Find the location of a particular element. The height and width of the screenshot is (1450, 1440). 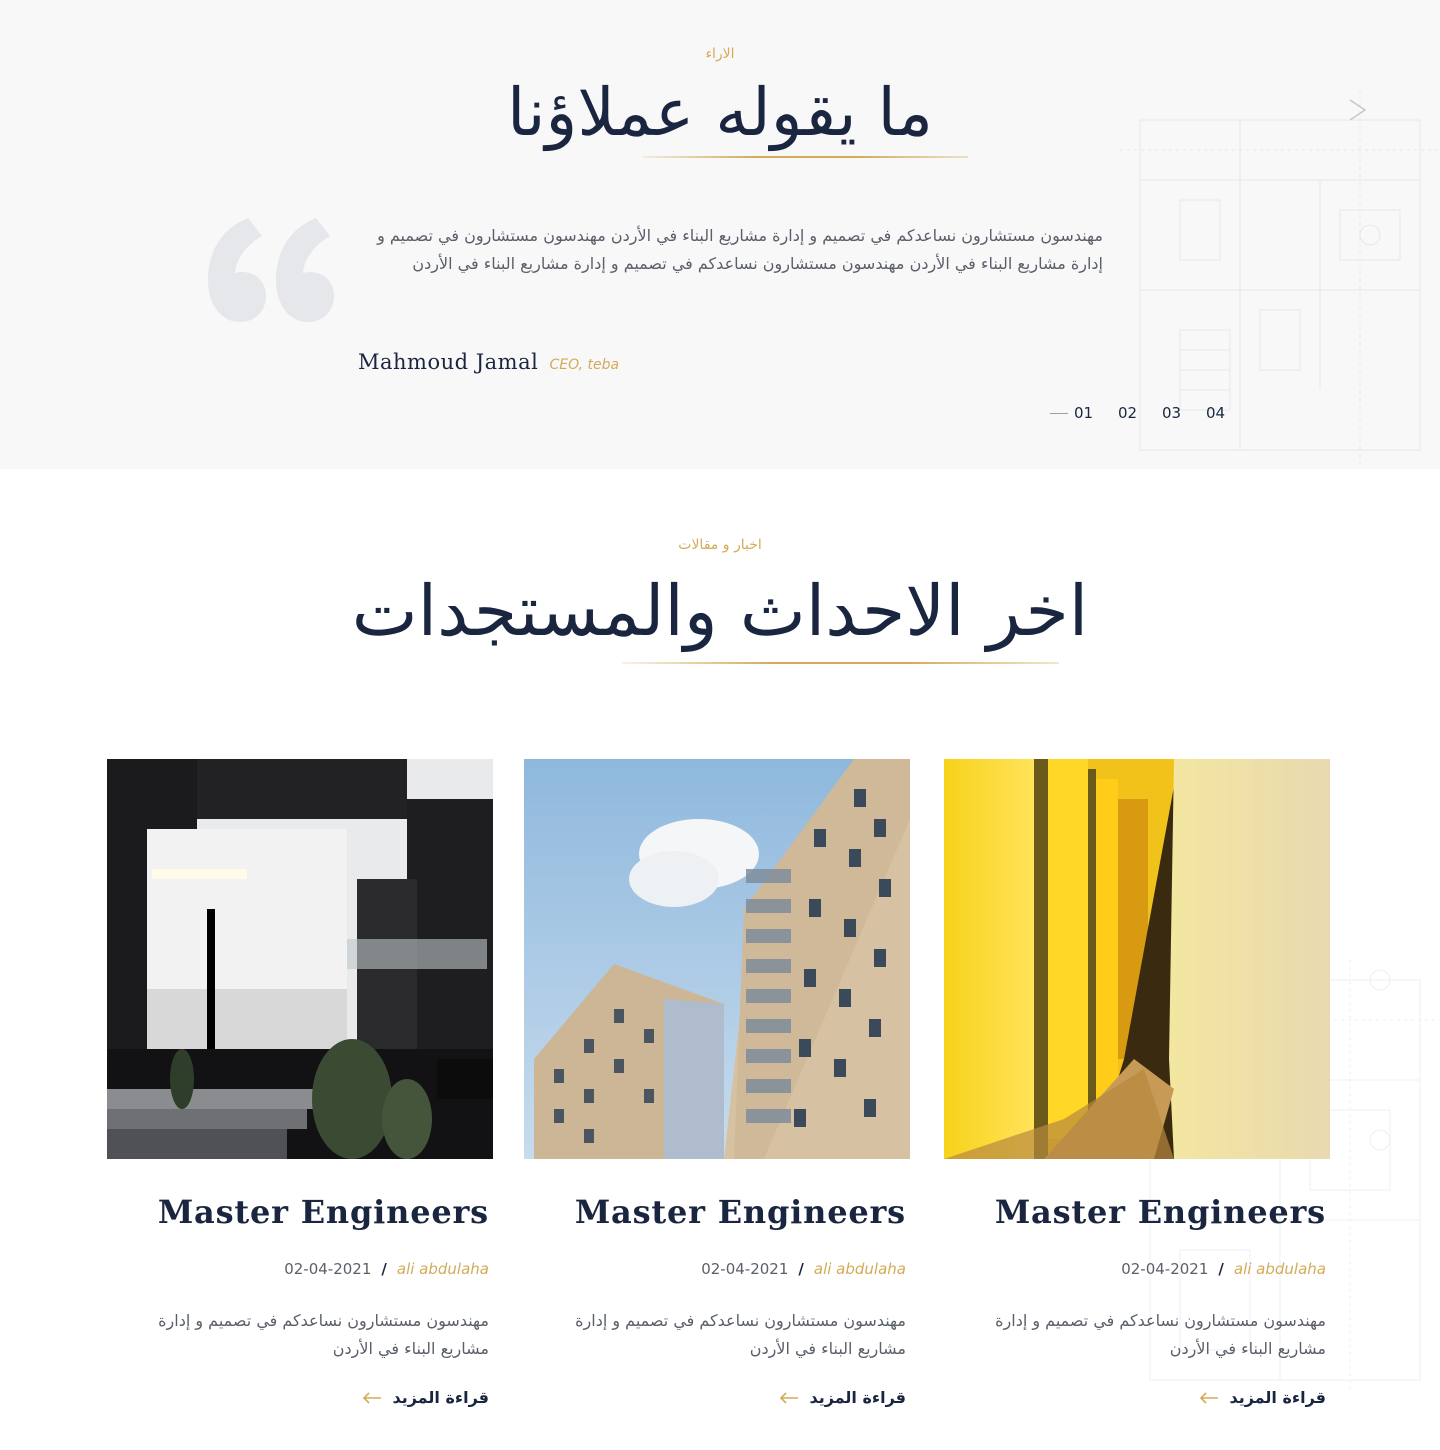

testimonial-pager: 01 02 03 04 is located at coordinates (1150, 413).